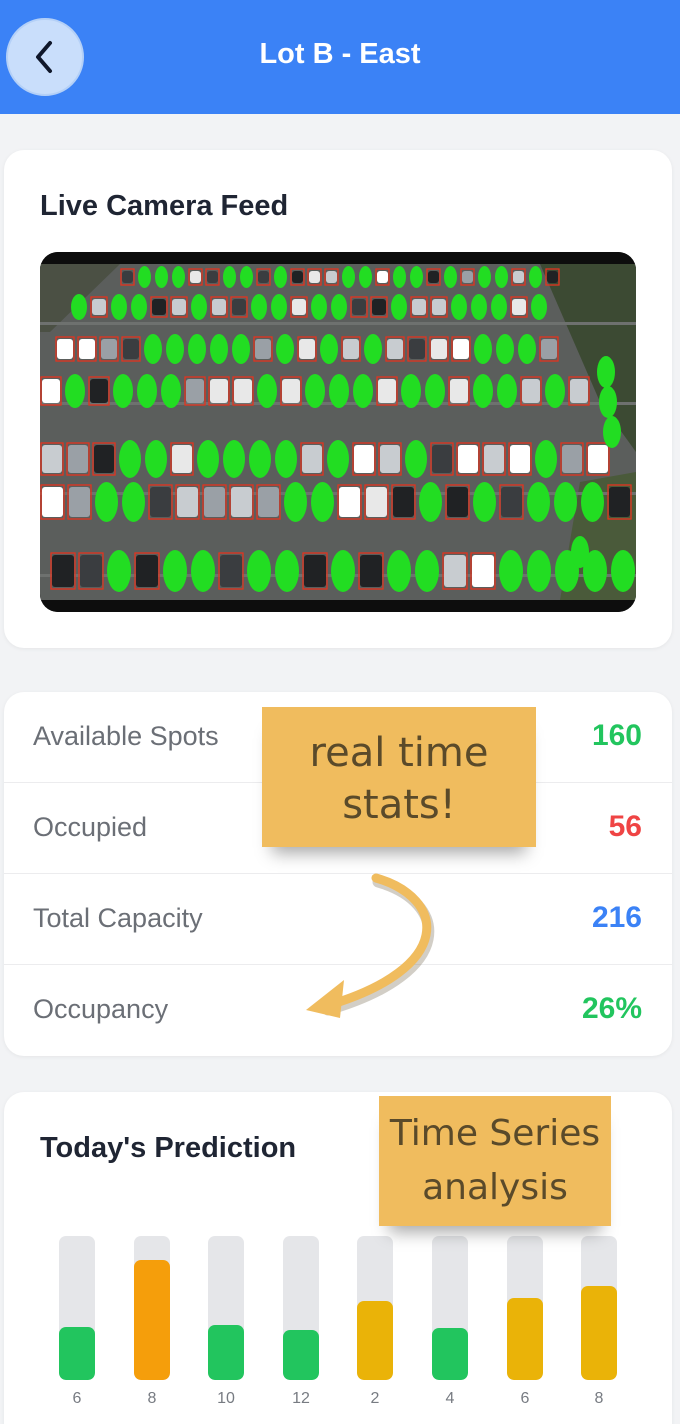 Image resolution: width=680 pixels, height=1424 pixels. I want to click on prediction-bar-chart: 6 8 10 12 2 4 6 8, so click(340, 1330).